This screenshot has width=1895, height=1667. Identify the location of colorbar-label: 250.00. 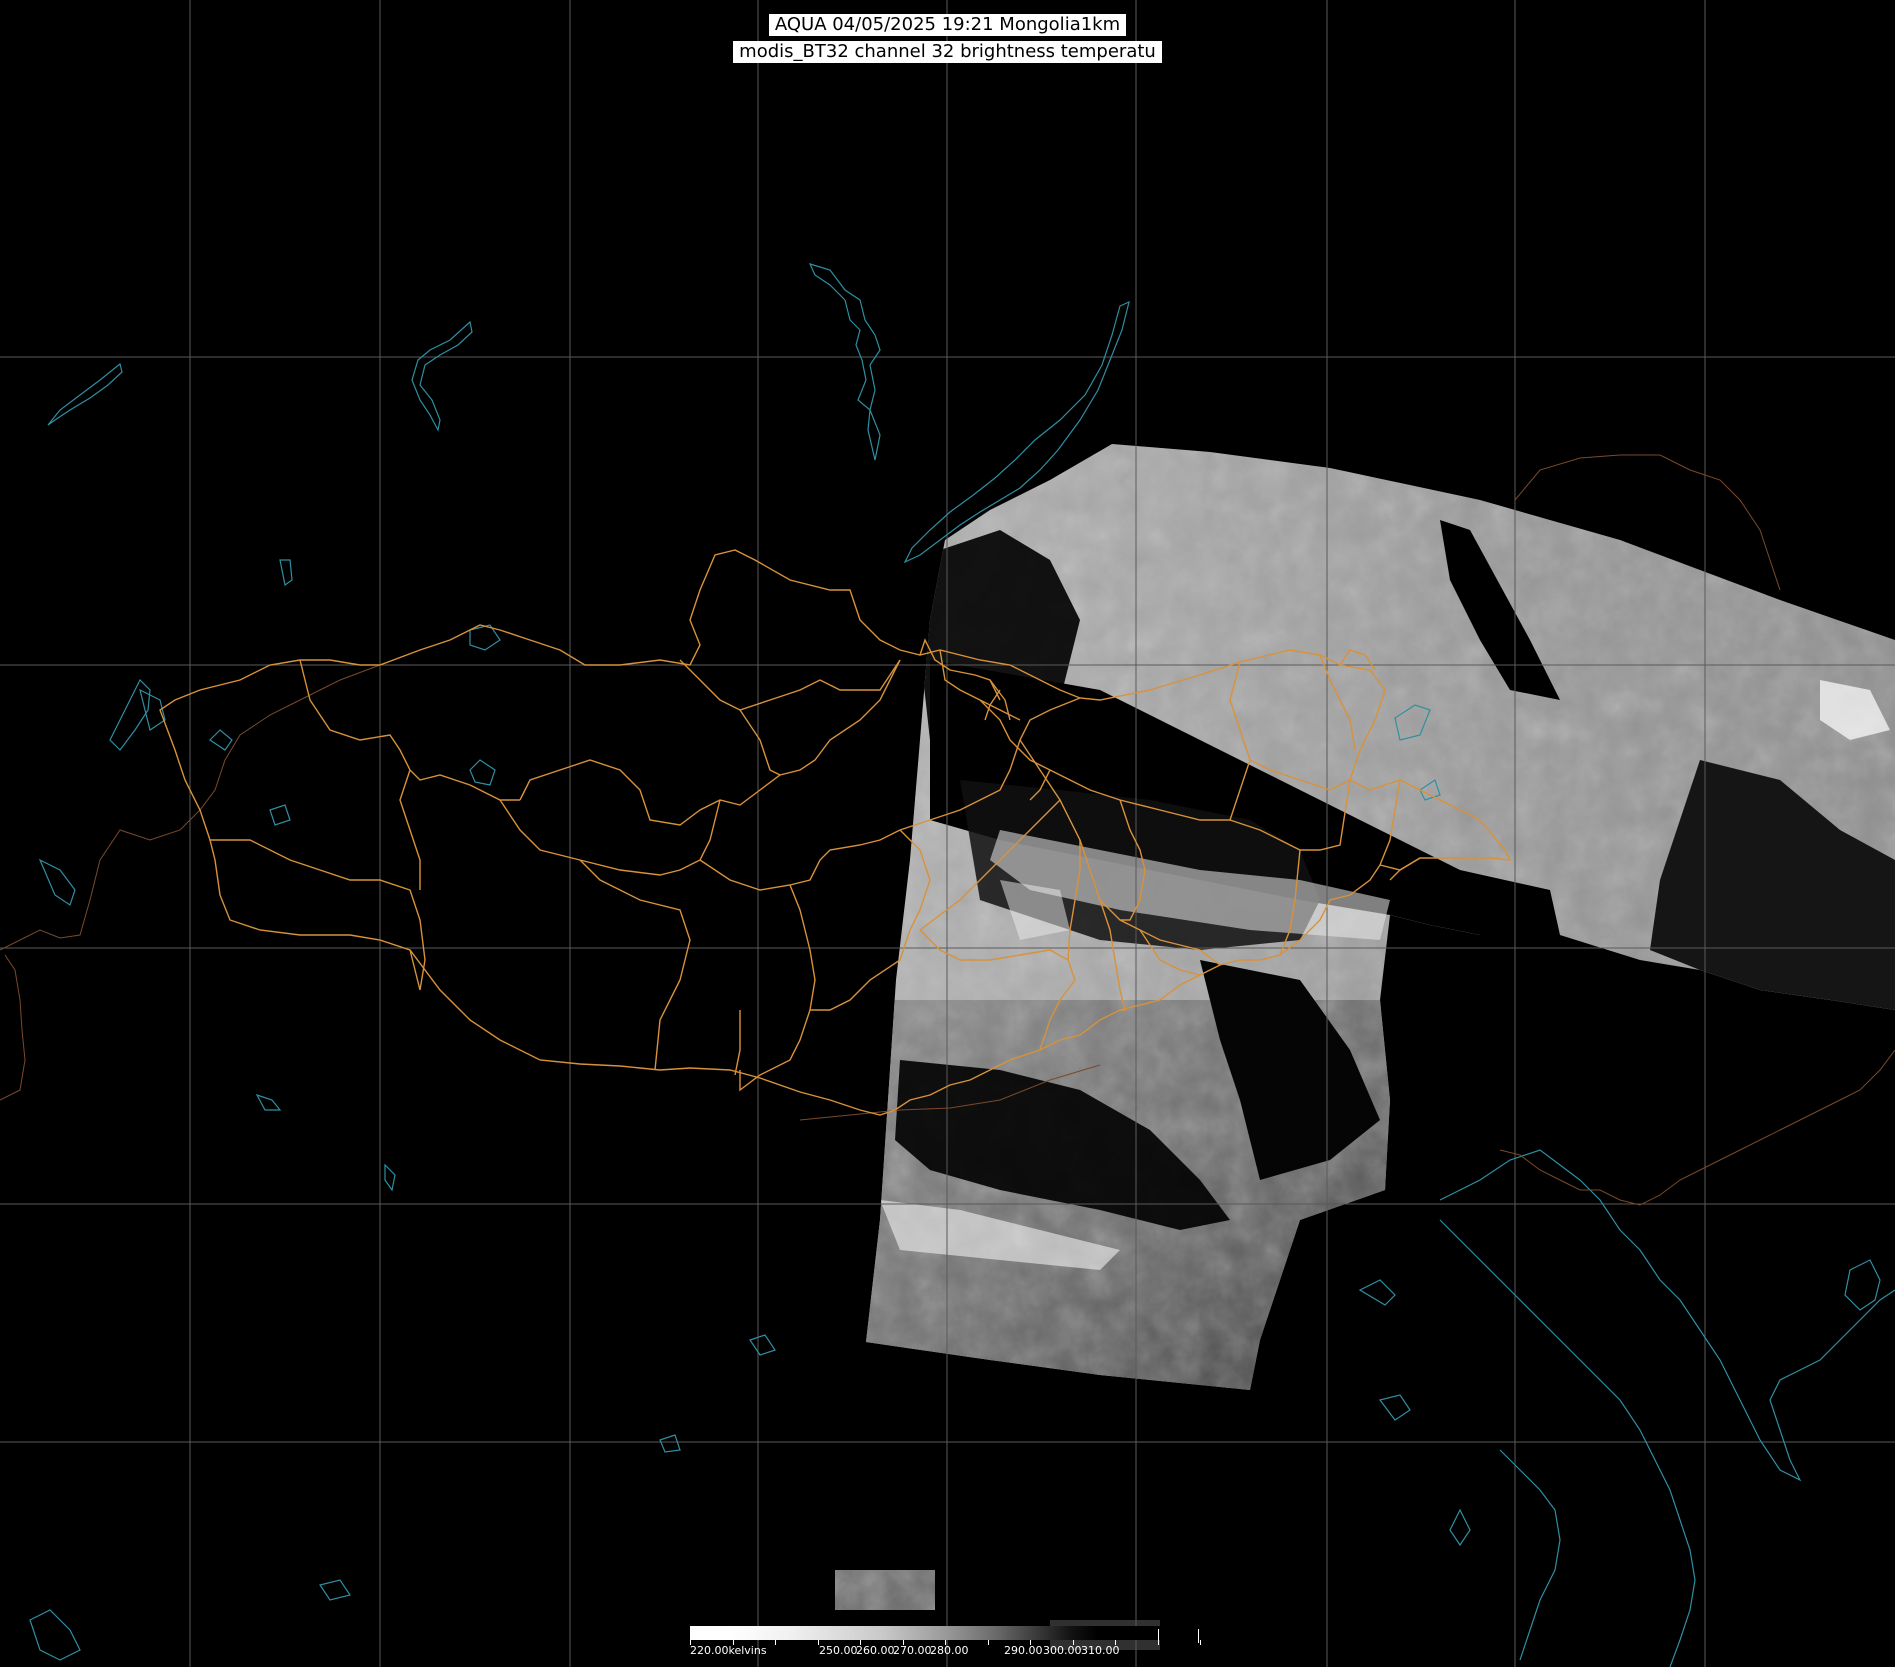
(838, 1650).